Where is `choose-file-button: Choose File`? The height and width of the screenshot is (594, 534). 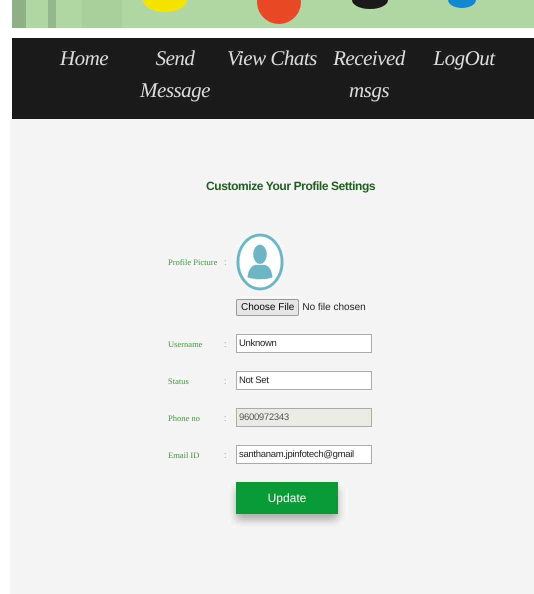 choose-file-button: Choose File is located at coordinates (268, 307).